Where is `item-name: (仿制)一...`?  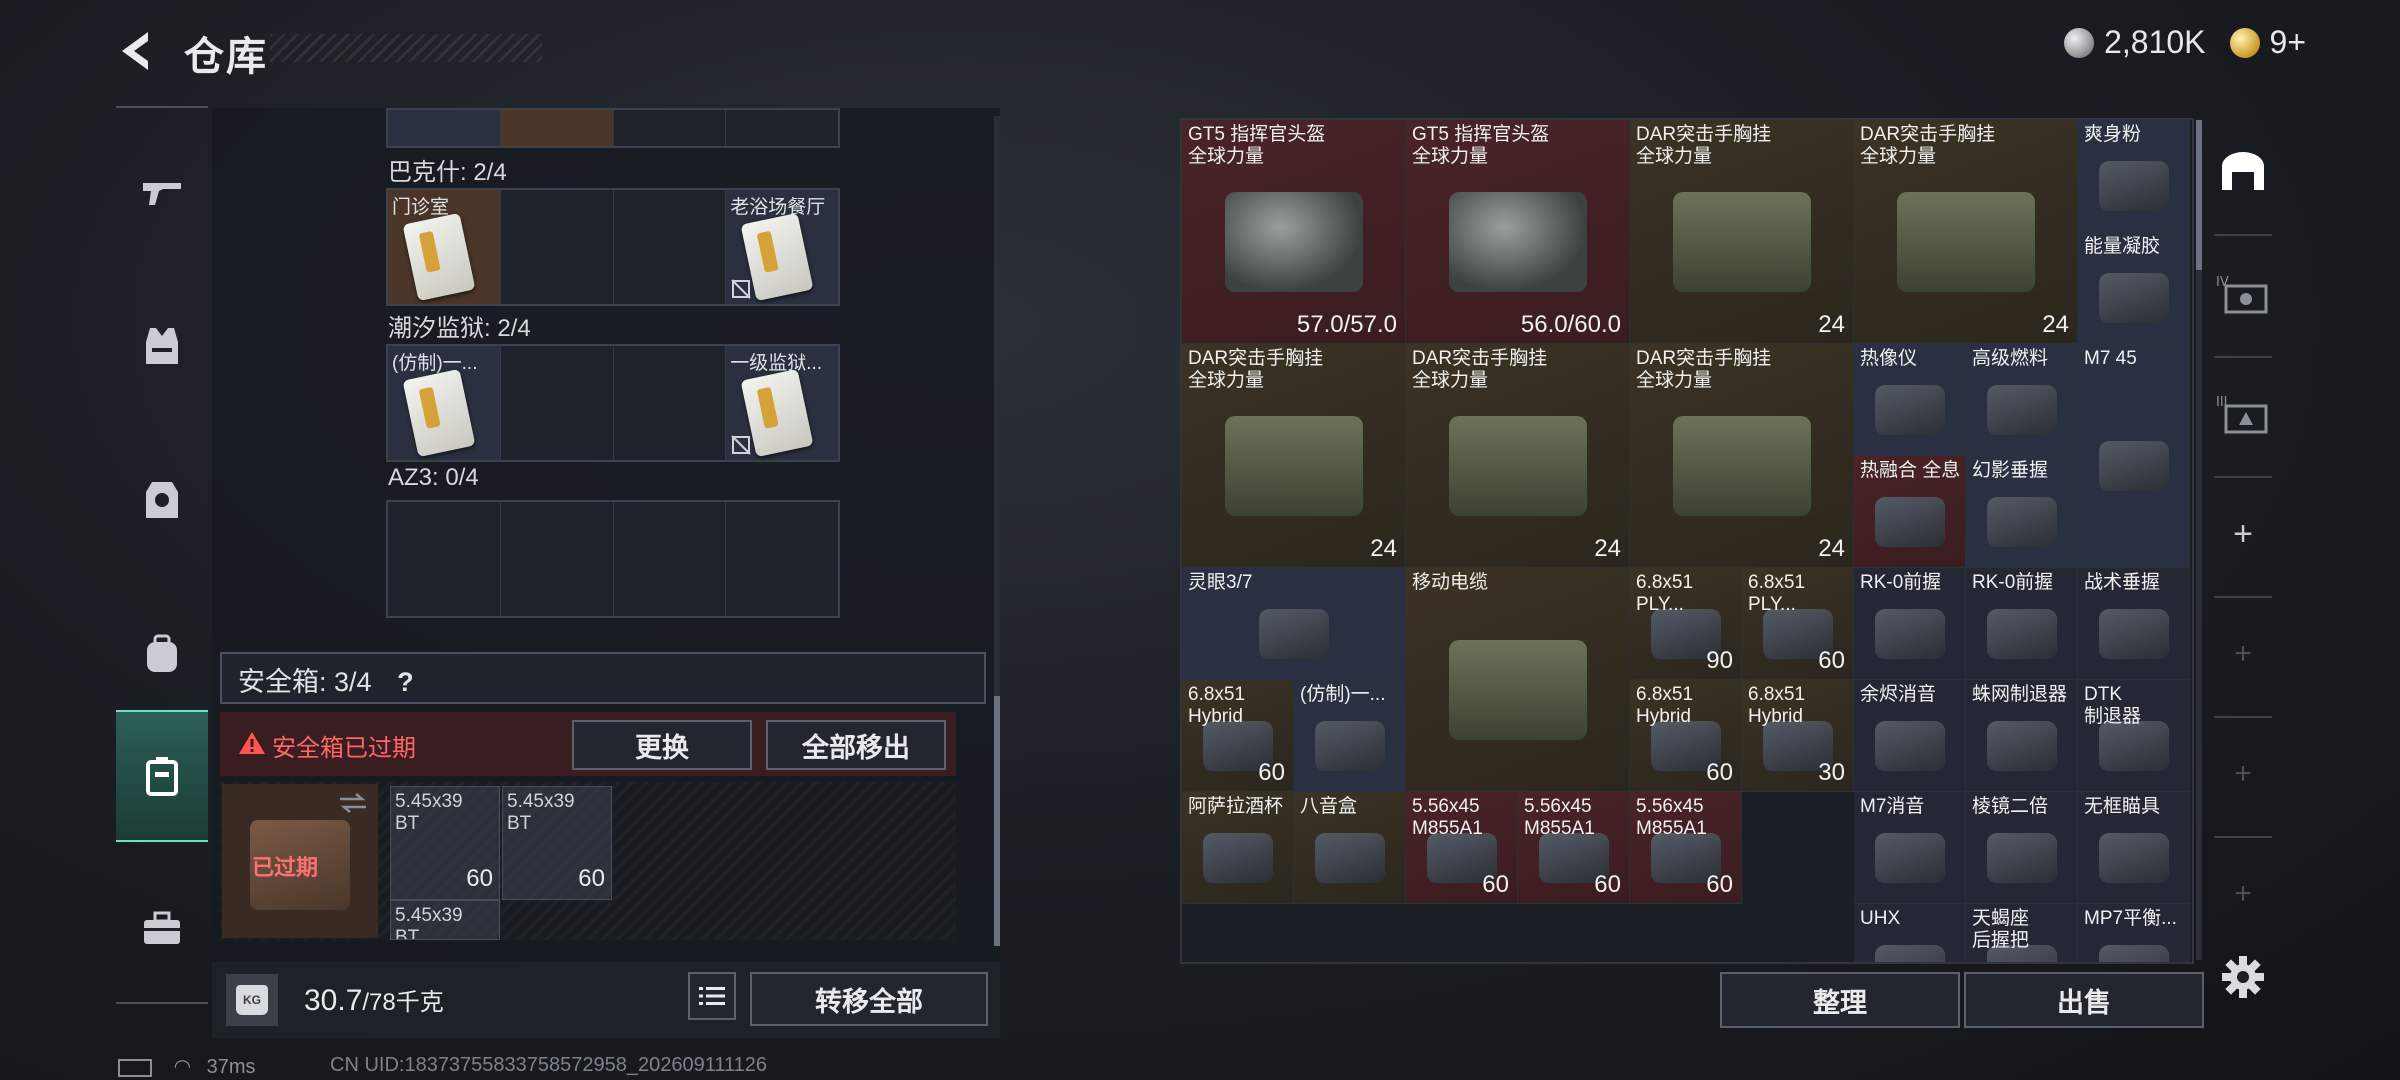
item-name: (仿制)一... is located at coordinates (1343, 694).